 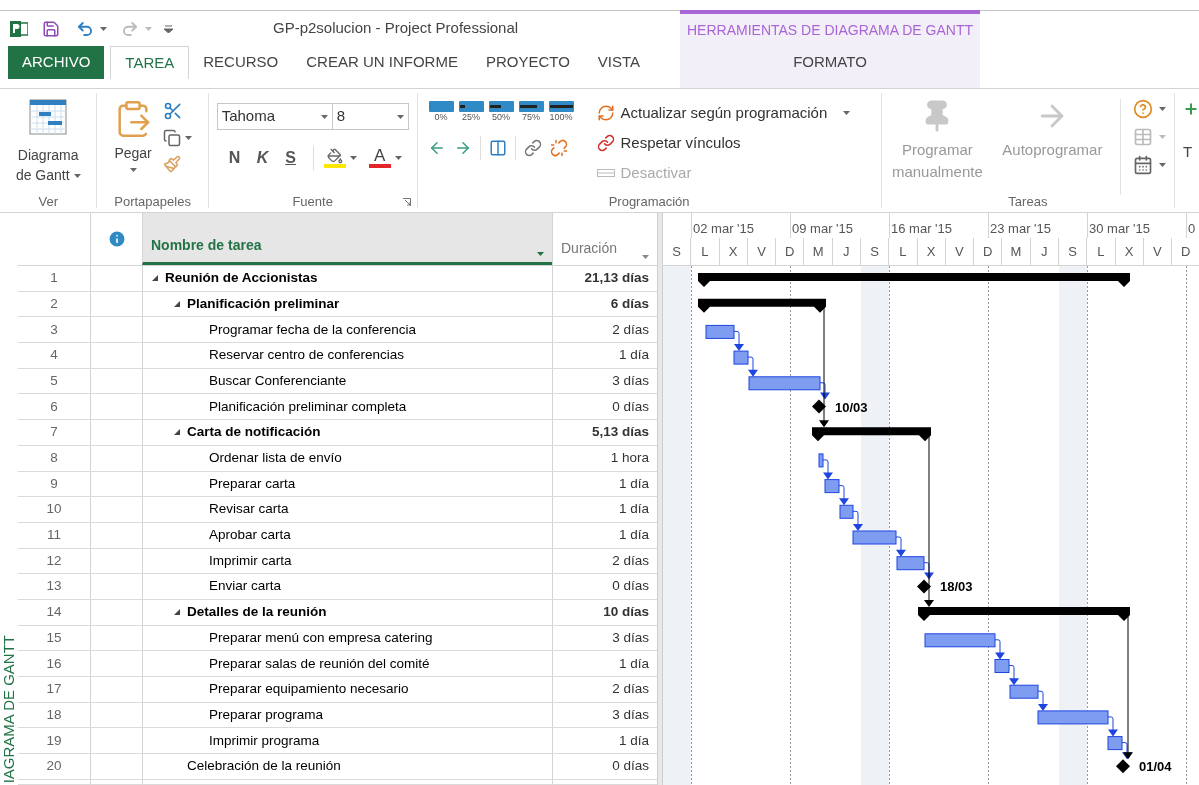 What do you see at coordinates (441, 111) in the screenshot?
I see `percent-complete-button: 0%` at bounding box center [441, 111].